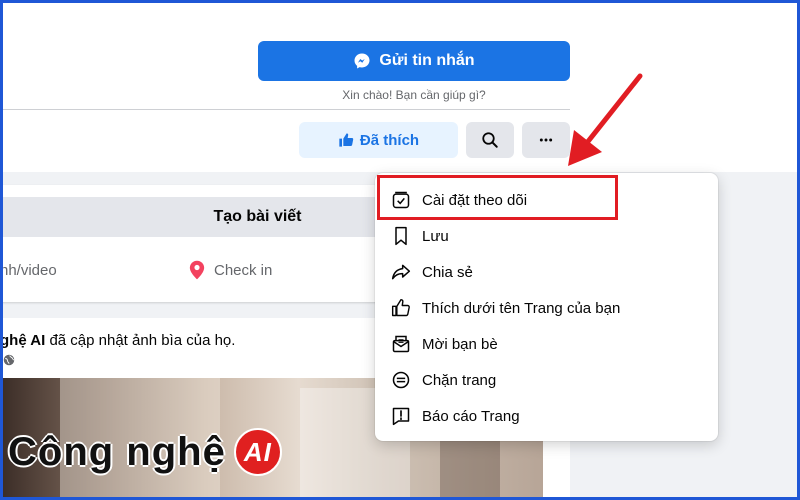 The width and height of the screenshot is (800, 500). Describe the element at coordinates (521, 308) in the screenshot. I see `menu-item-label: Thích dưới tên Trang của bạn` at that location.